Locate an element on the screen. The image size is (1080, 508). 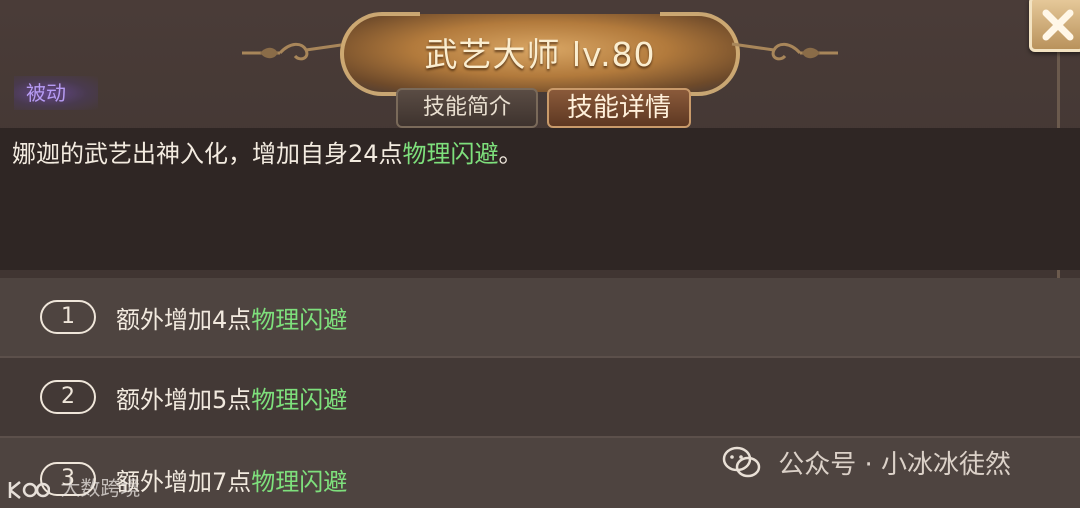
watermark-right: 公众号 · 小冰冰徒然 is located at coordinates (866, 464).